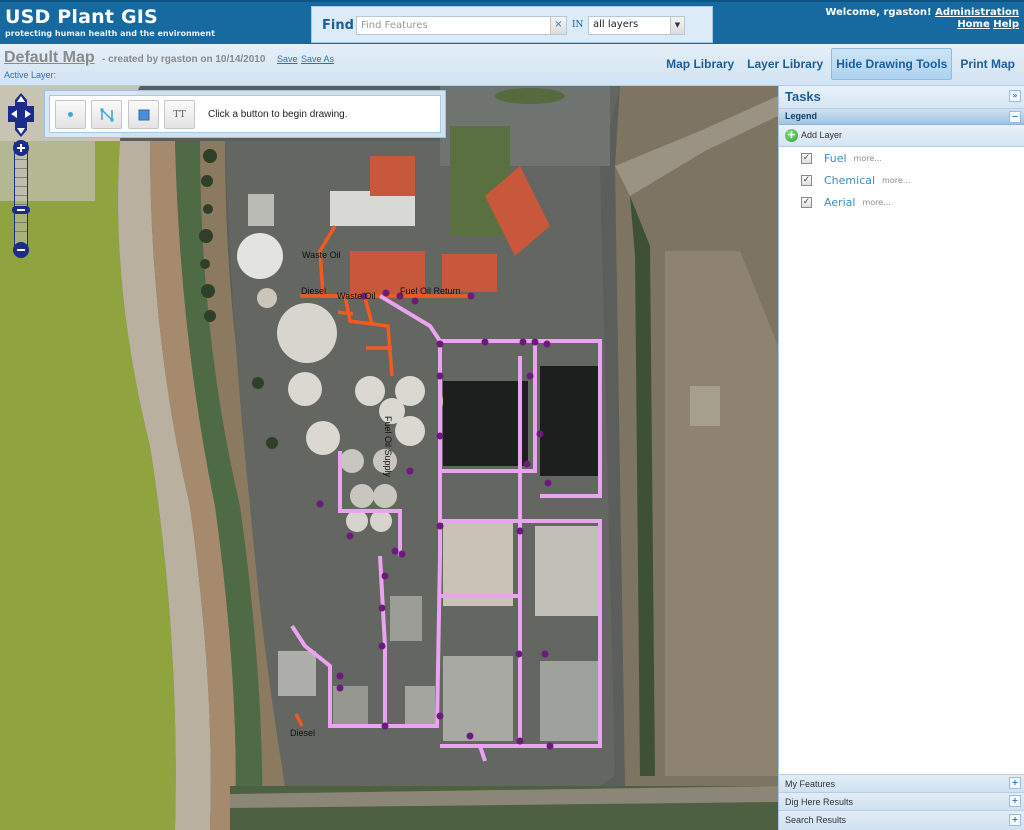 The height and width of the screenshot is (830, 1024). What do you see at coordinates (977, 12) in the screenshot?
I see `administration-link: Administration` at bounding box center [977, 12].